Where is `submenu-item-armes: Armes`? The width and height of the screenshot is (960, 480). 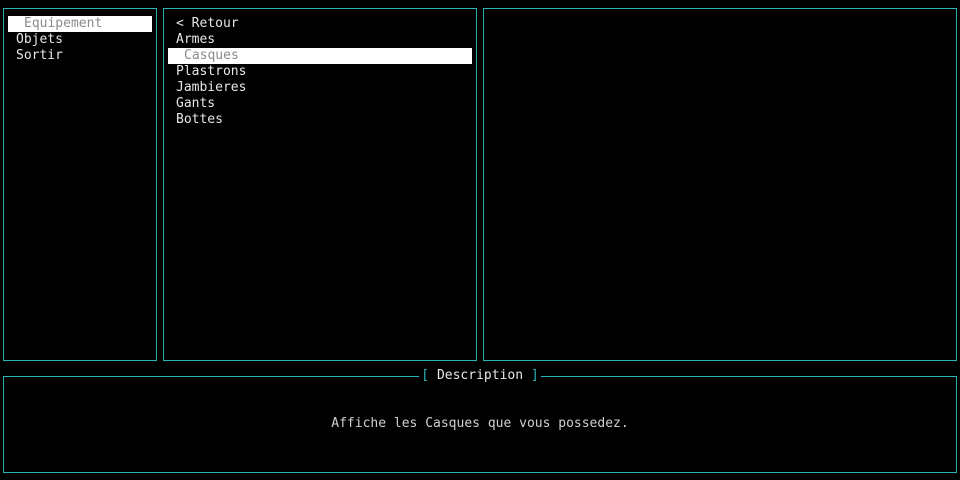 submenu-item-armes: Armes is located at coordinates (320, 40).